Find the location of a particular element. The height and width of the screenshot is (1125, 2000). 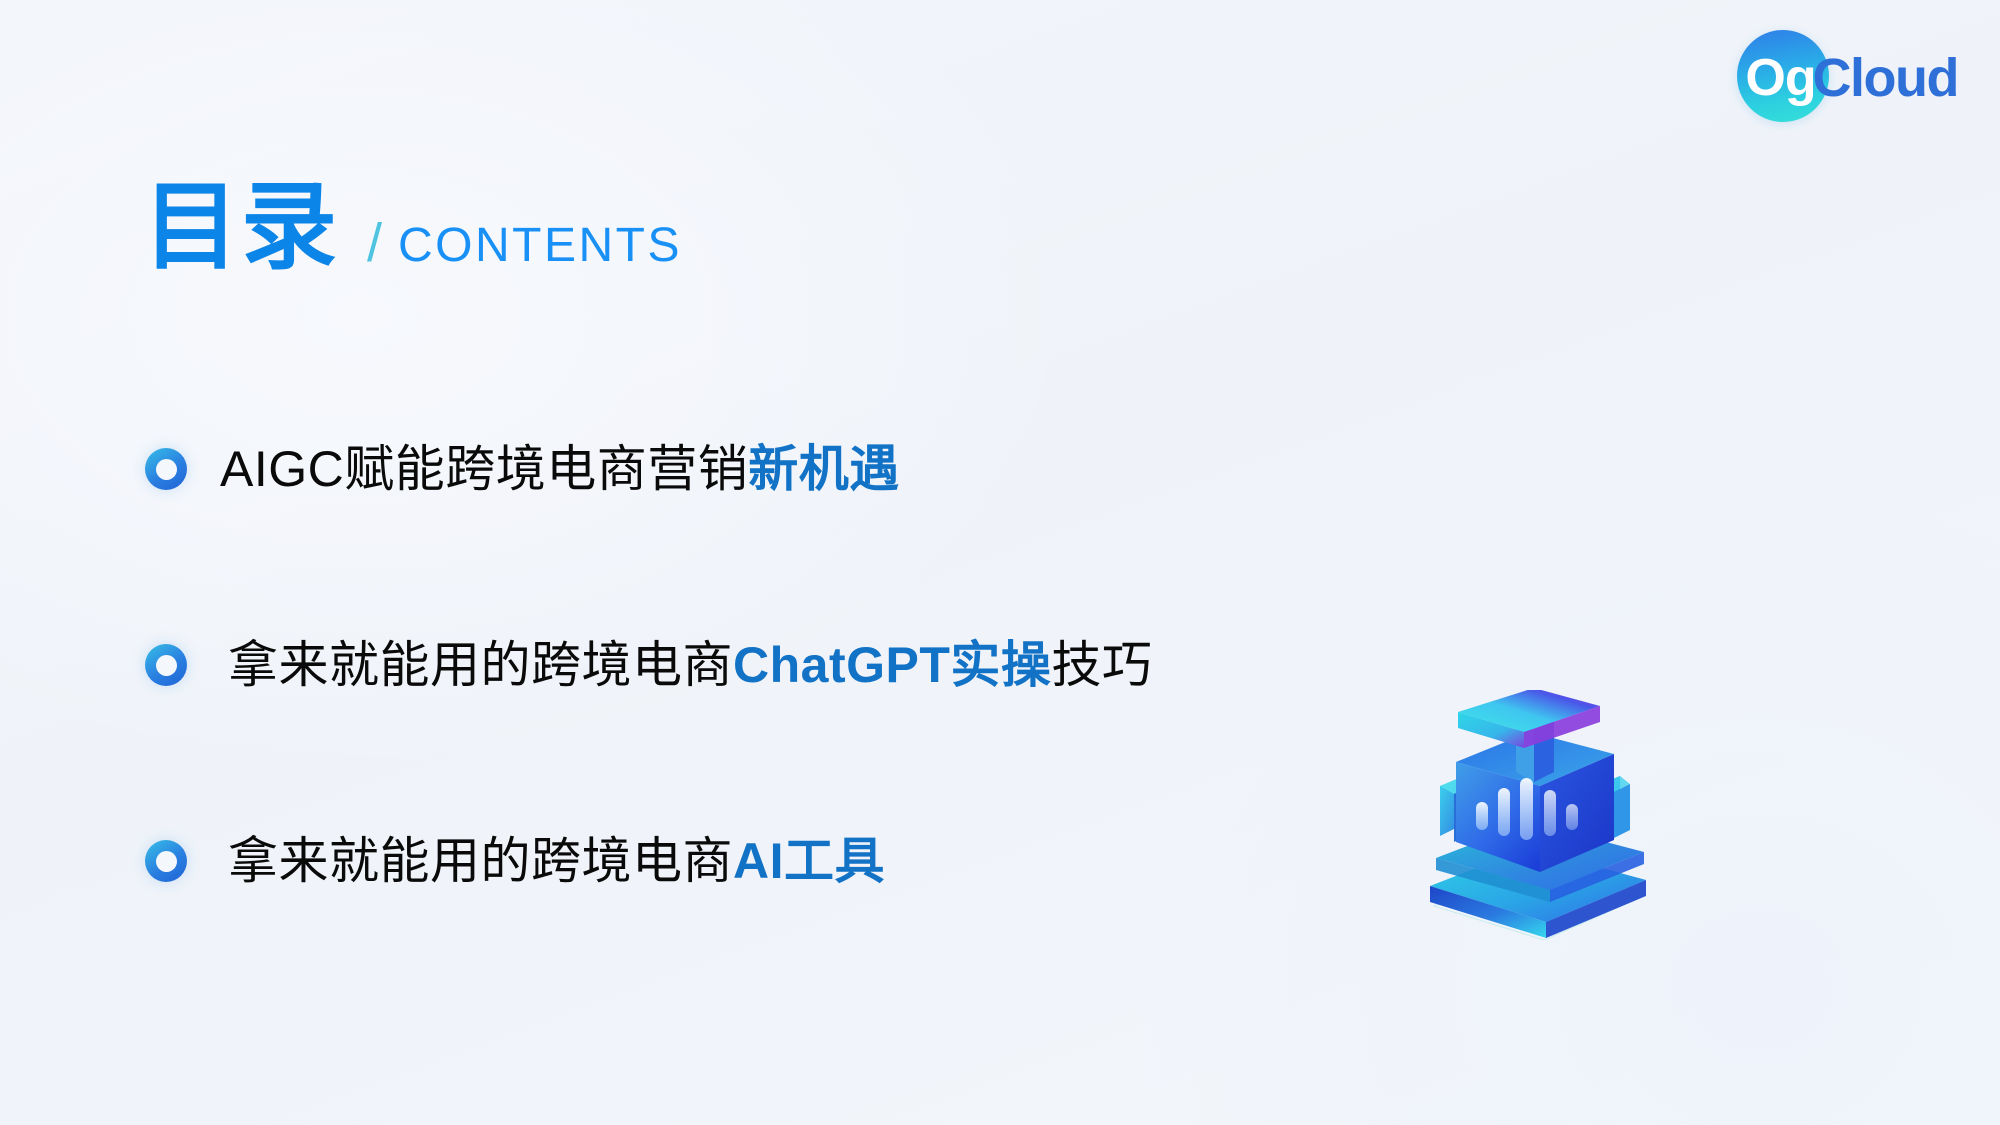

contents-item-2-highlight: ChatGPT实操 is located at coordinates (892, 664).